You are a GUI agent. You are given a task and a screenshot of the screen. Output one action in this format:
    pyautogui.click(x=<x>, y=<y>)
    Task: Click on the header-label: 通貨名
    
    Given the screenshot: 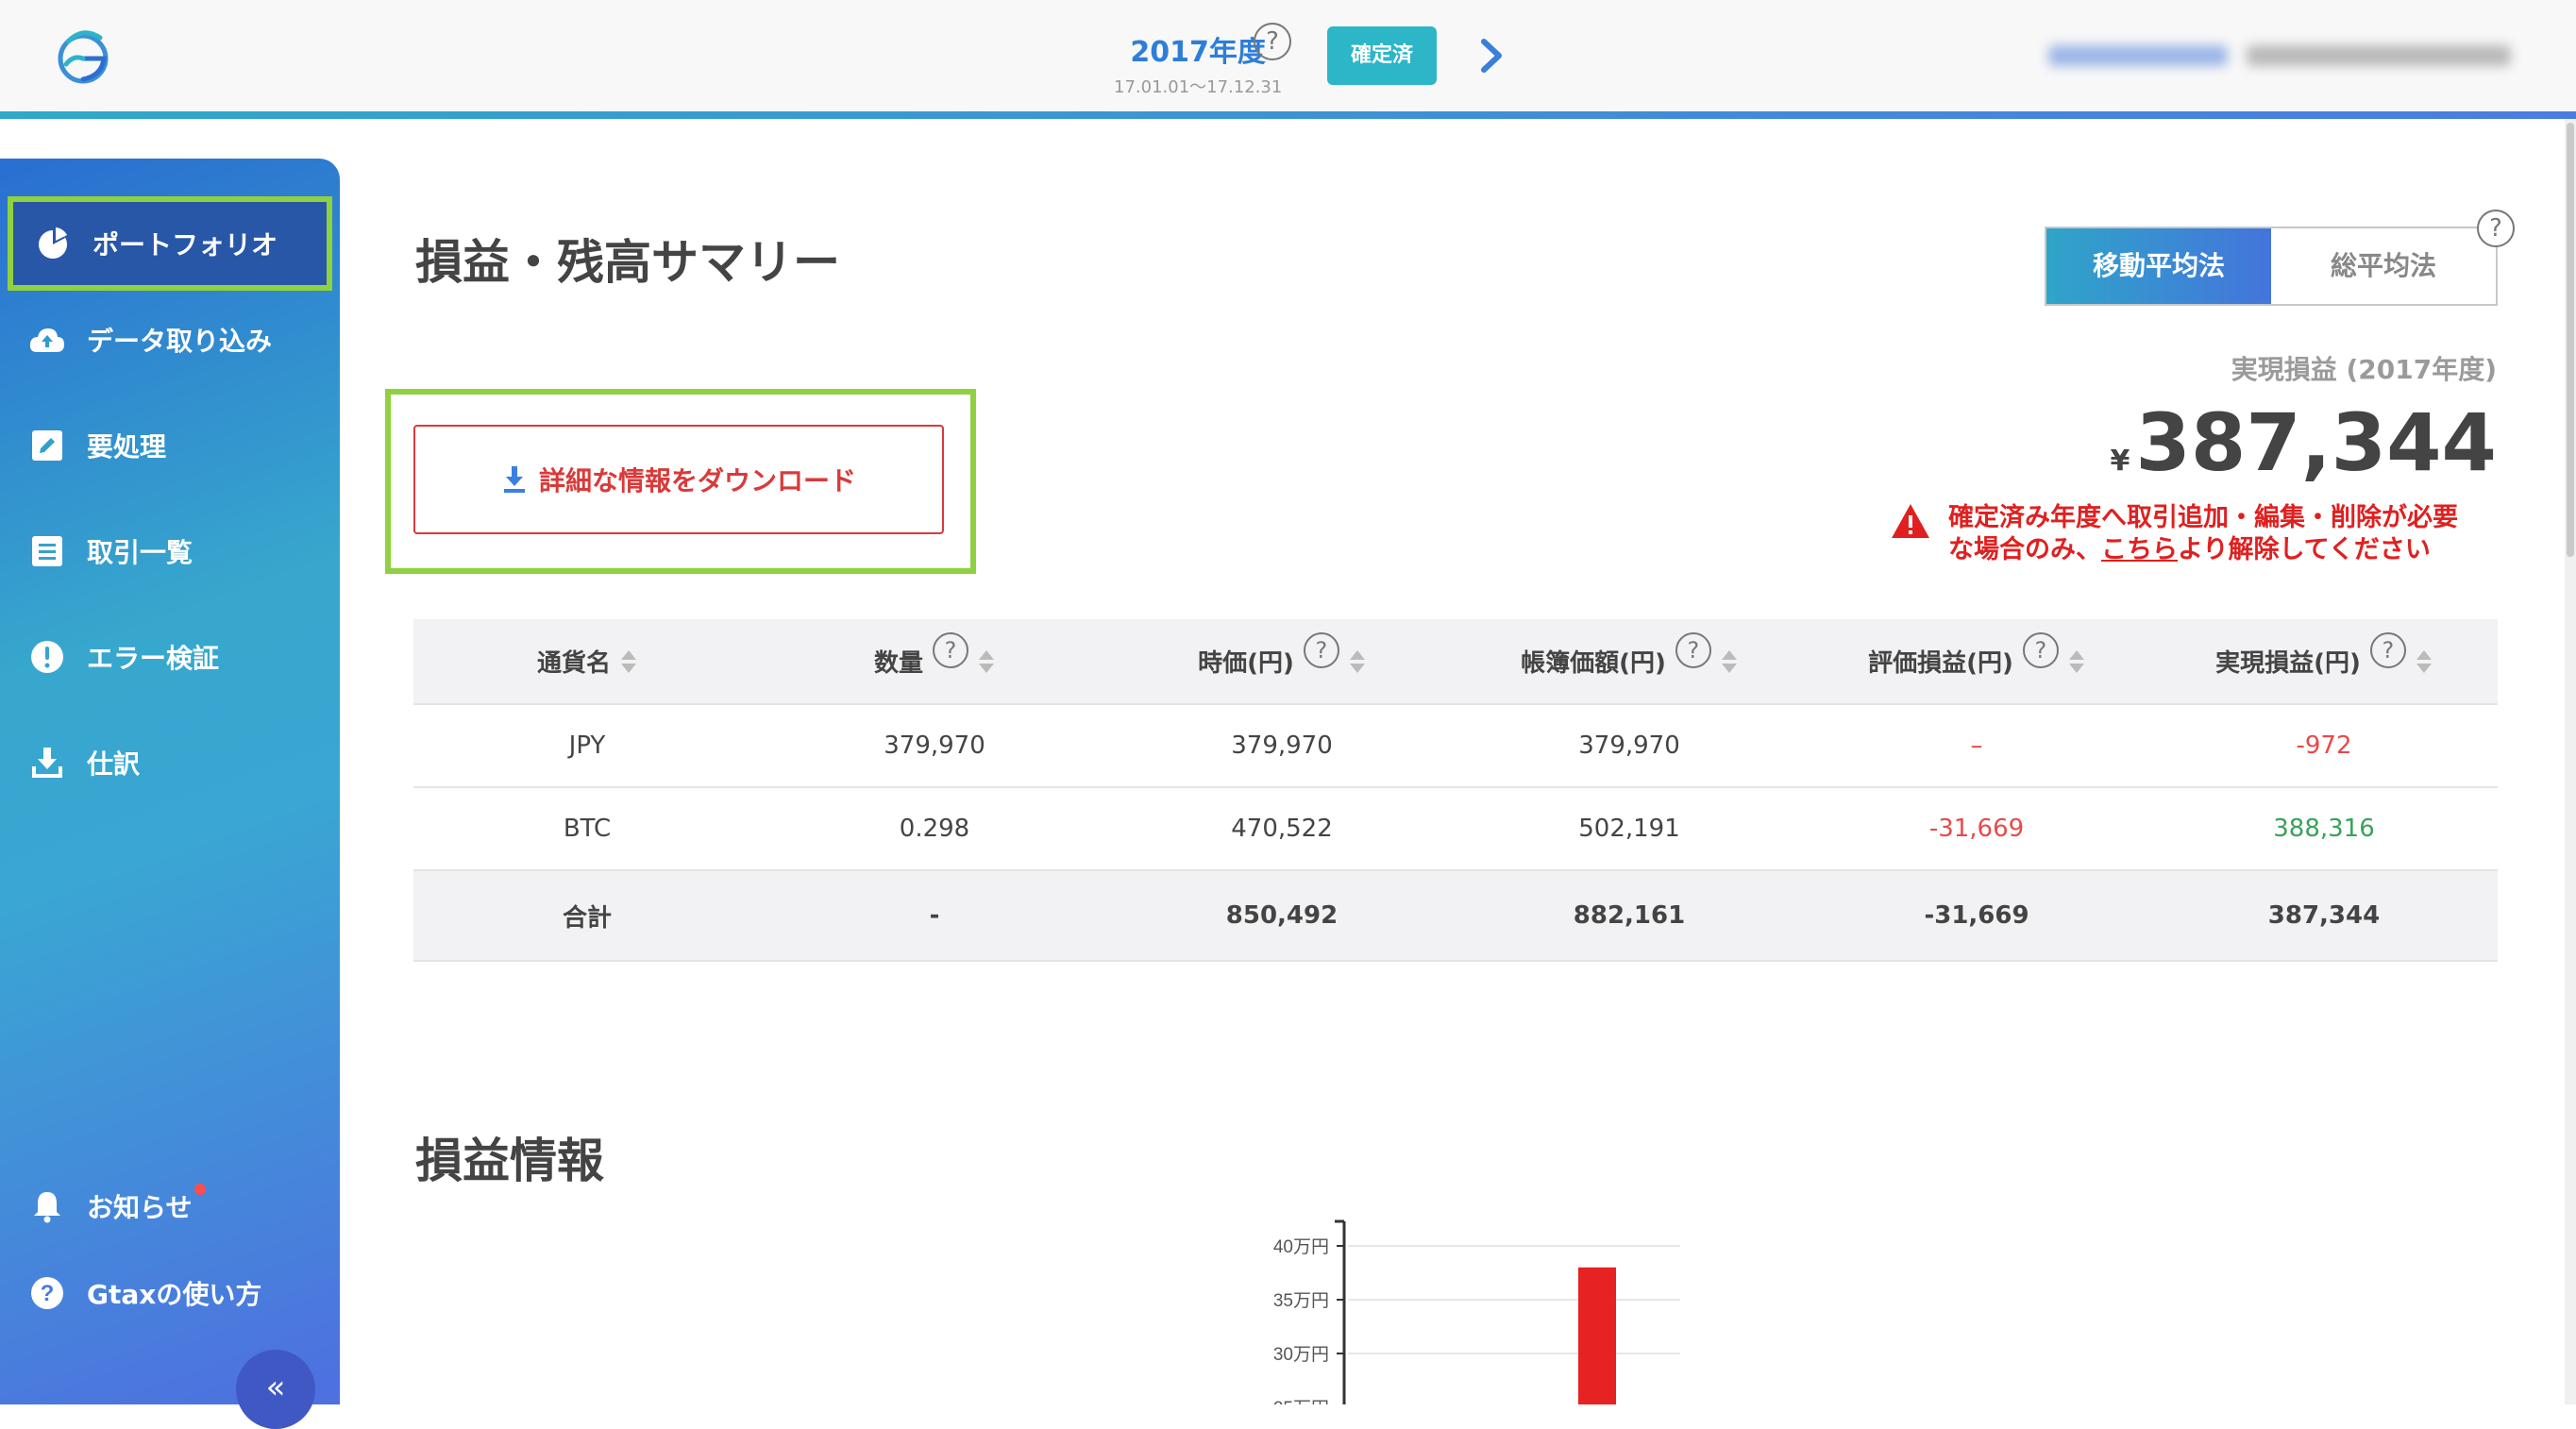 What is the action you would take?
    pyautogui.click(x=573, y=663)
    